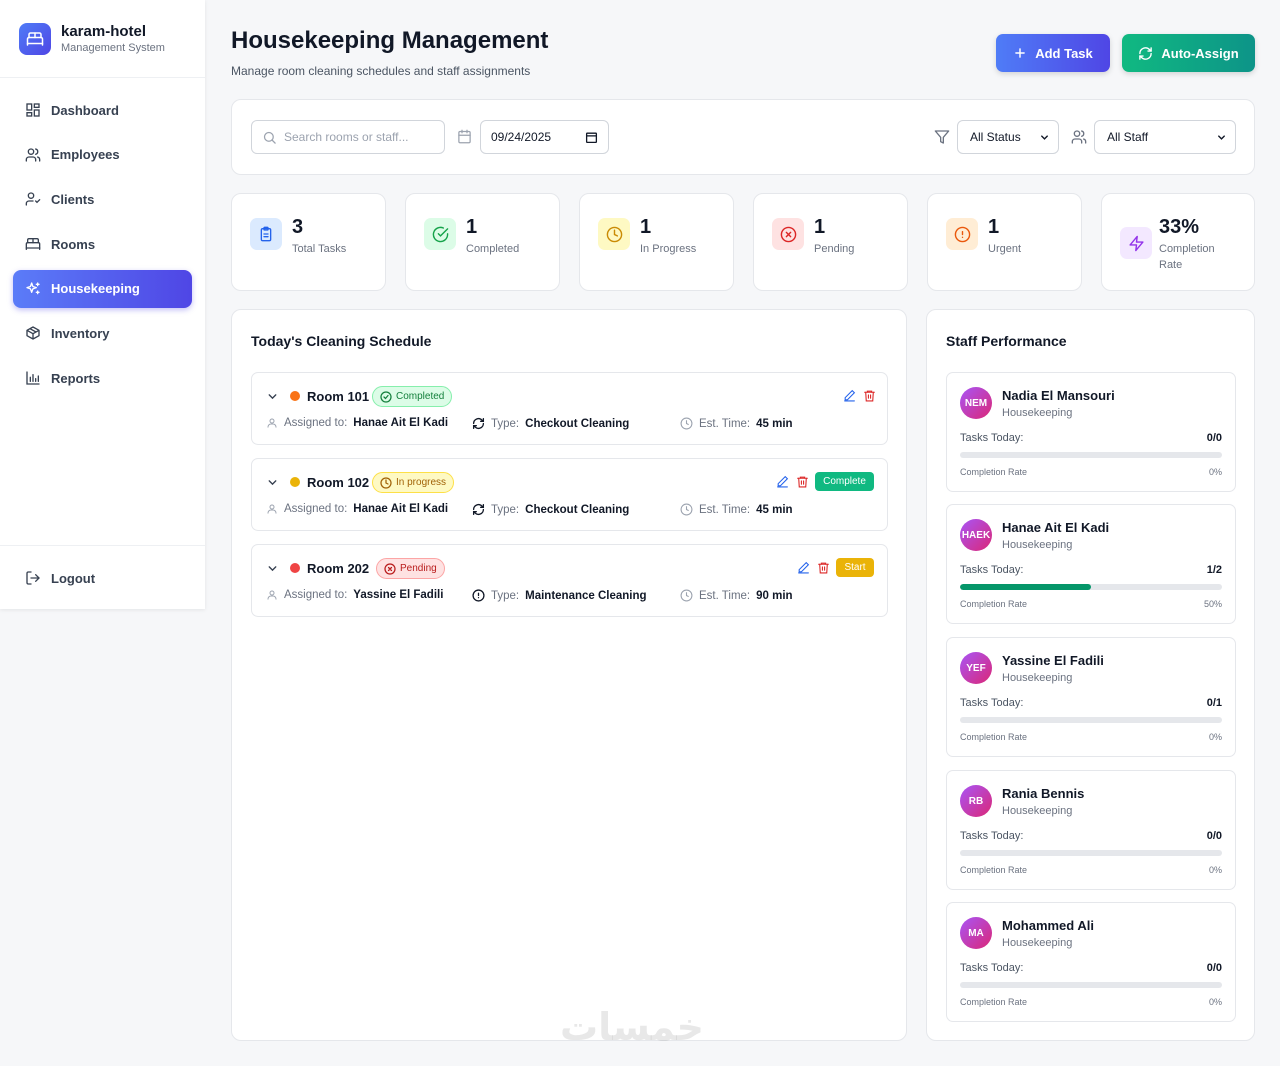 The height and width of the screenshot is (1066, 1280). Describe the element at coordinates (412, 396) in the screenshot. I see `status-badge: Completed` at that location.